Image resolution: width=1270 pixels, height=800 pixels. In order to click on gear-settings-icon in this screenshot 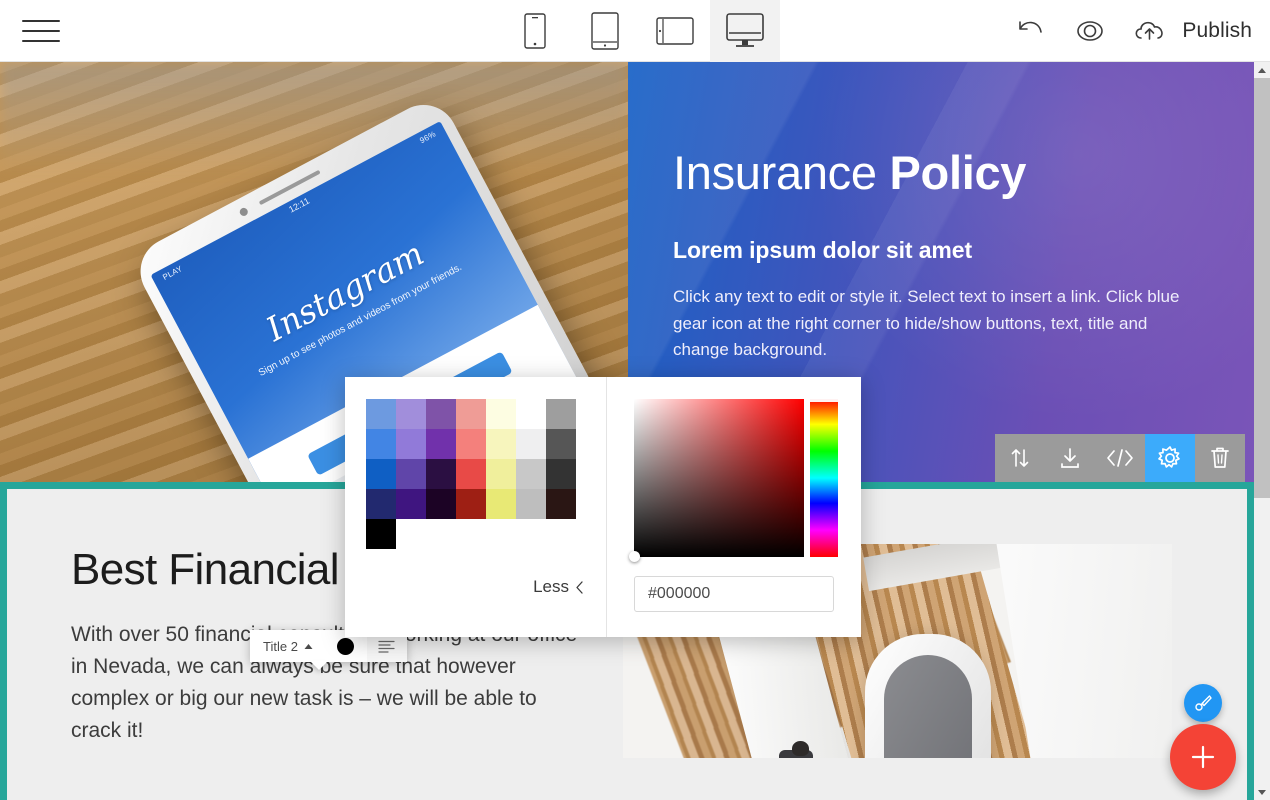, I will do `click(1170, 458)`.